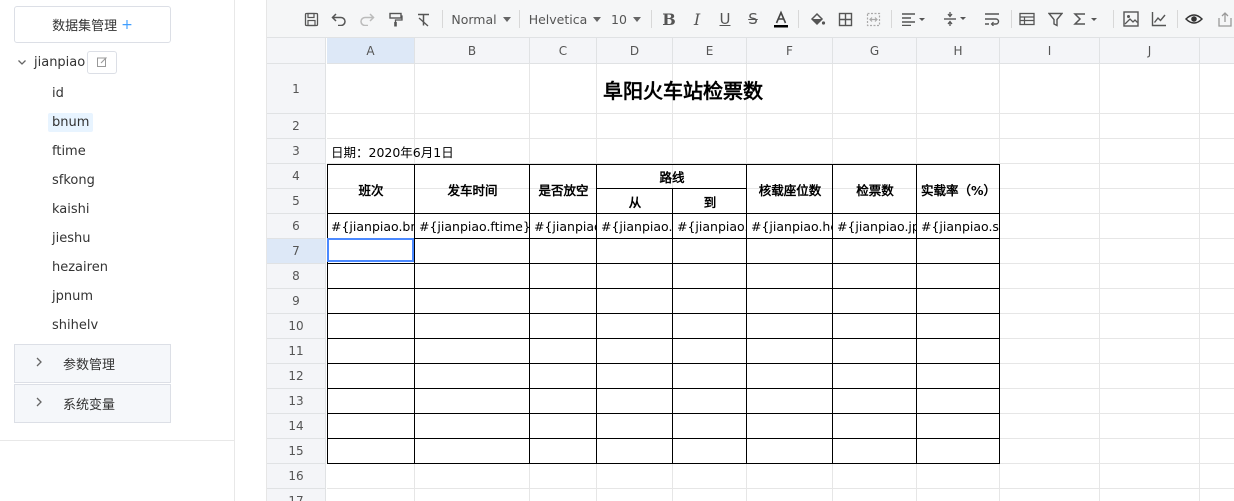 The height and width of the screenshot is (501, 1234). What do you see at coordinates (1011, 19) in the screenshot?
I see `divider` at bounding box center [1011, 19].